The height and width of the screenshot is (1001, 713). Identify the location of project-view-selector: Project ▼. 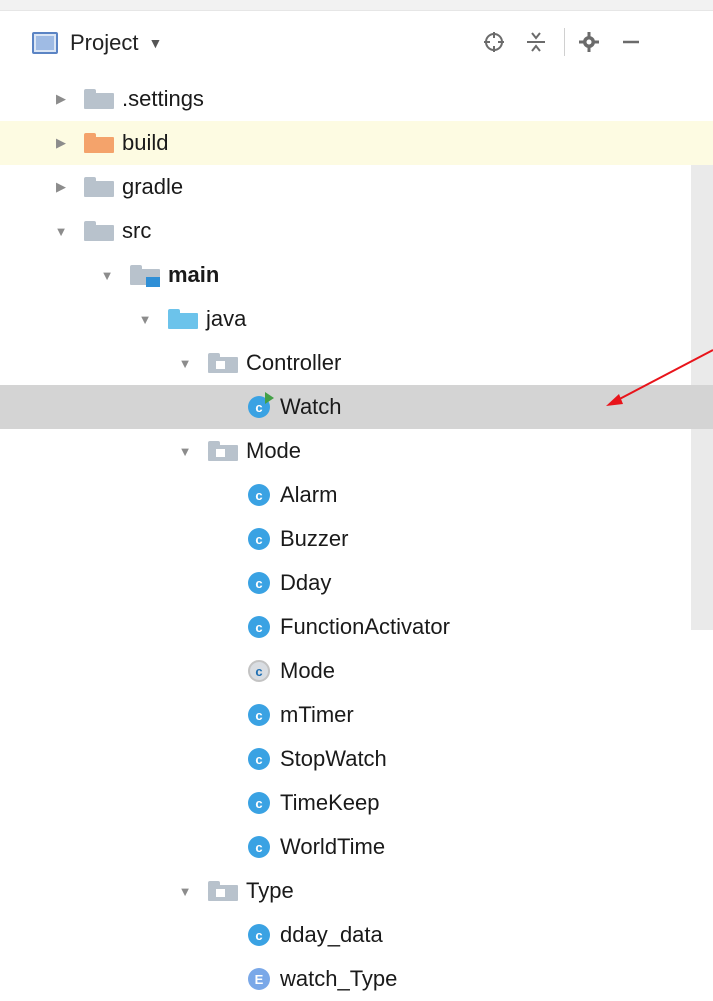
(97, 43).